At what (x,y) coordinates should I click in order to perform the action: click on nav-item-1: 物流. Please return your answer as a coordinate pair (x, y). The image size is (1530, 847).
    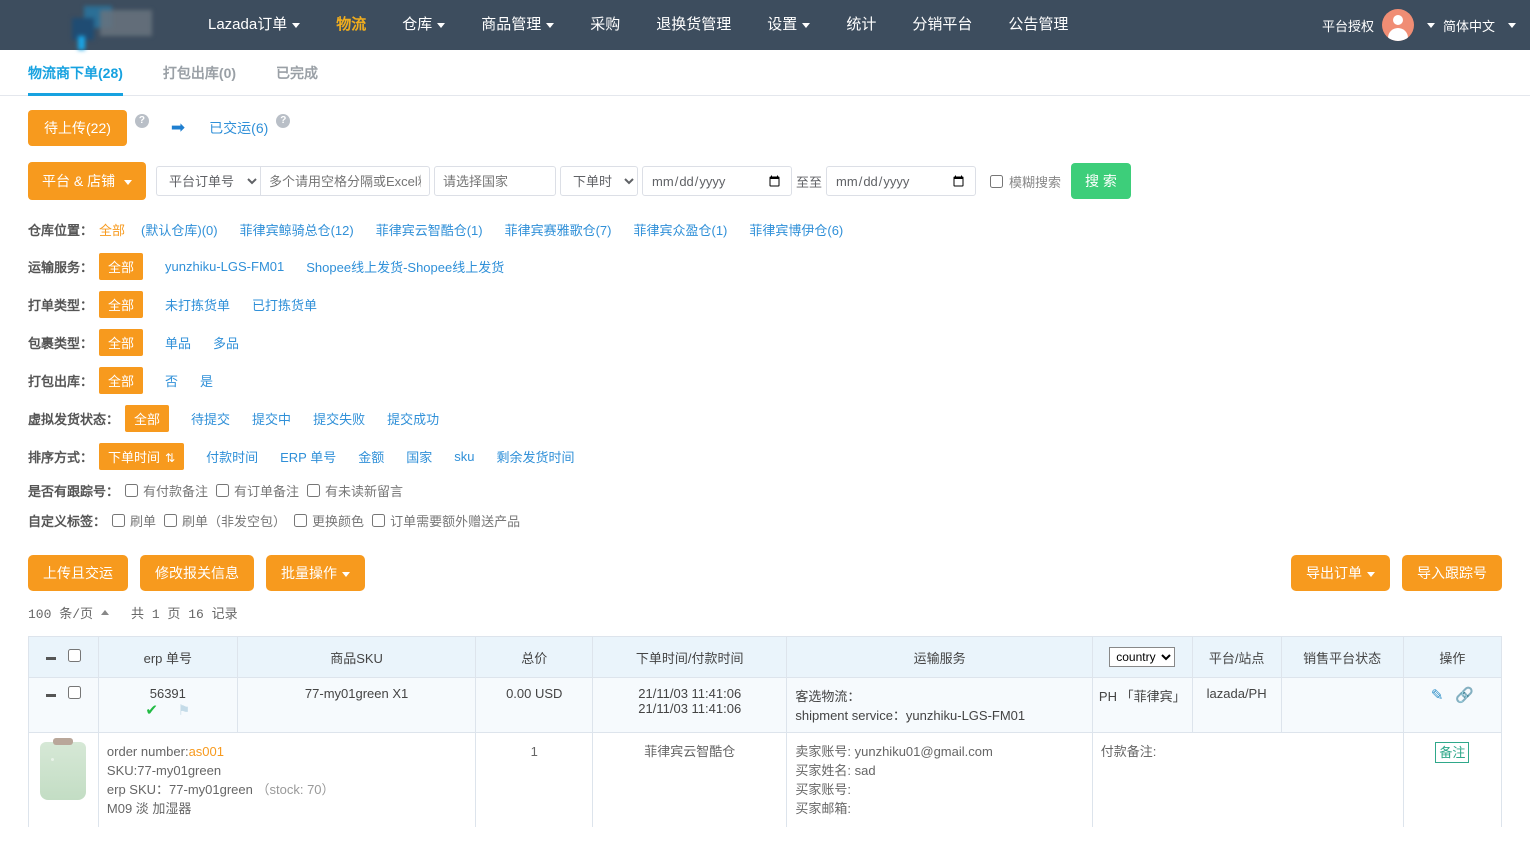
    Looking at the image, I should click on (351, 25).